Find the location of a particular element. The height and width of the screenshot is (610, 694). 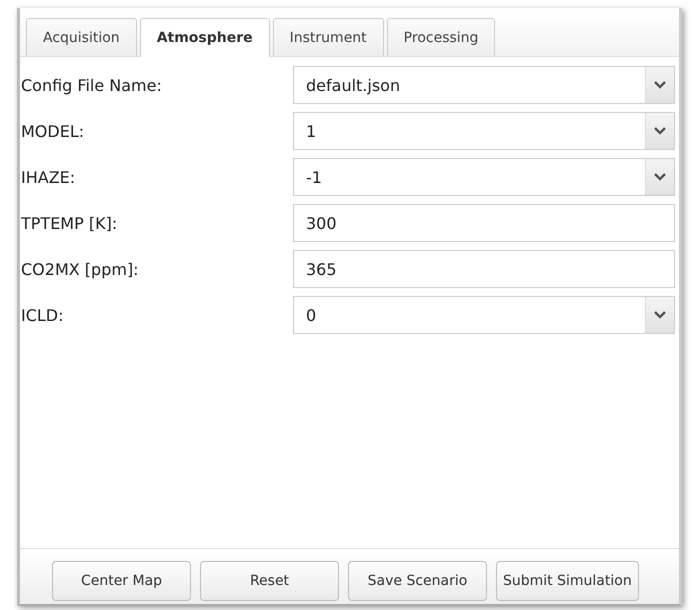

field-label: MODEL: is located at coordinates (53, 131).